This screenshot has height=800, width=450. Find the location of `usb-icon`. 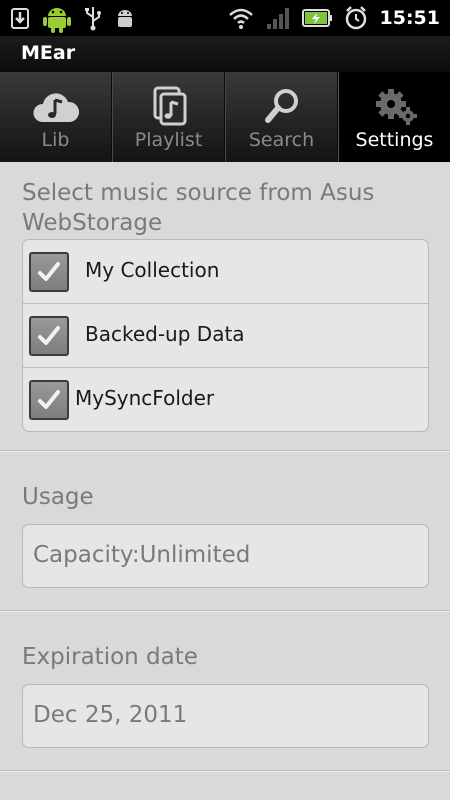

usb-icon is located at coordinates (93, 19).